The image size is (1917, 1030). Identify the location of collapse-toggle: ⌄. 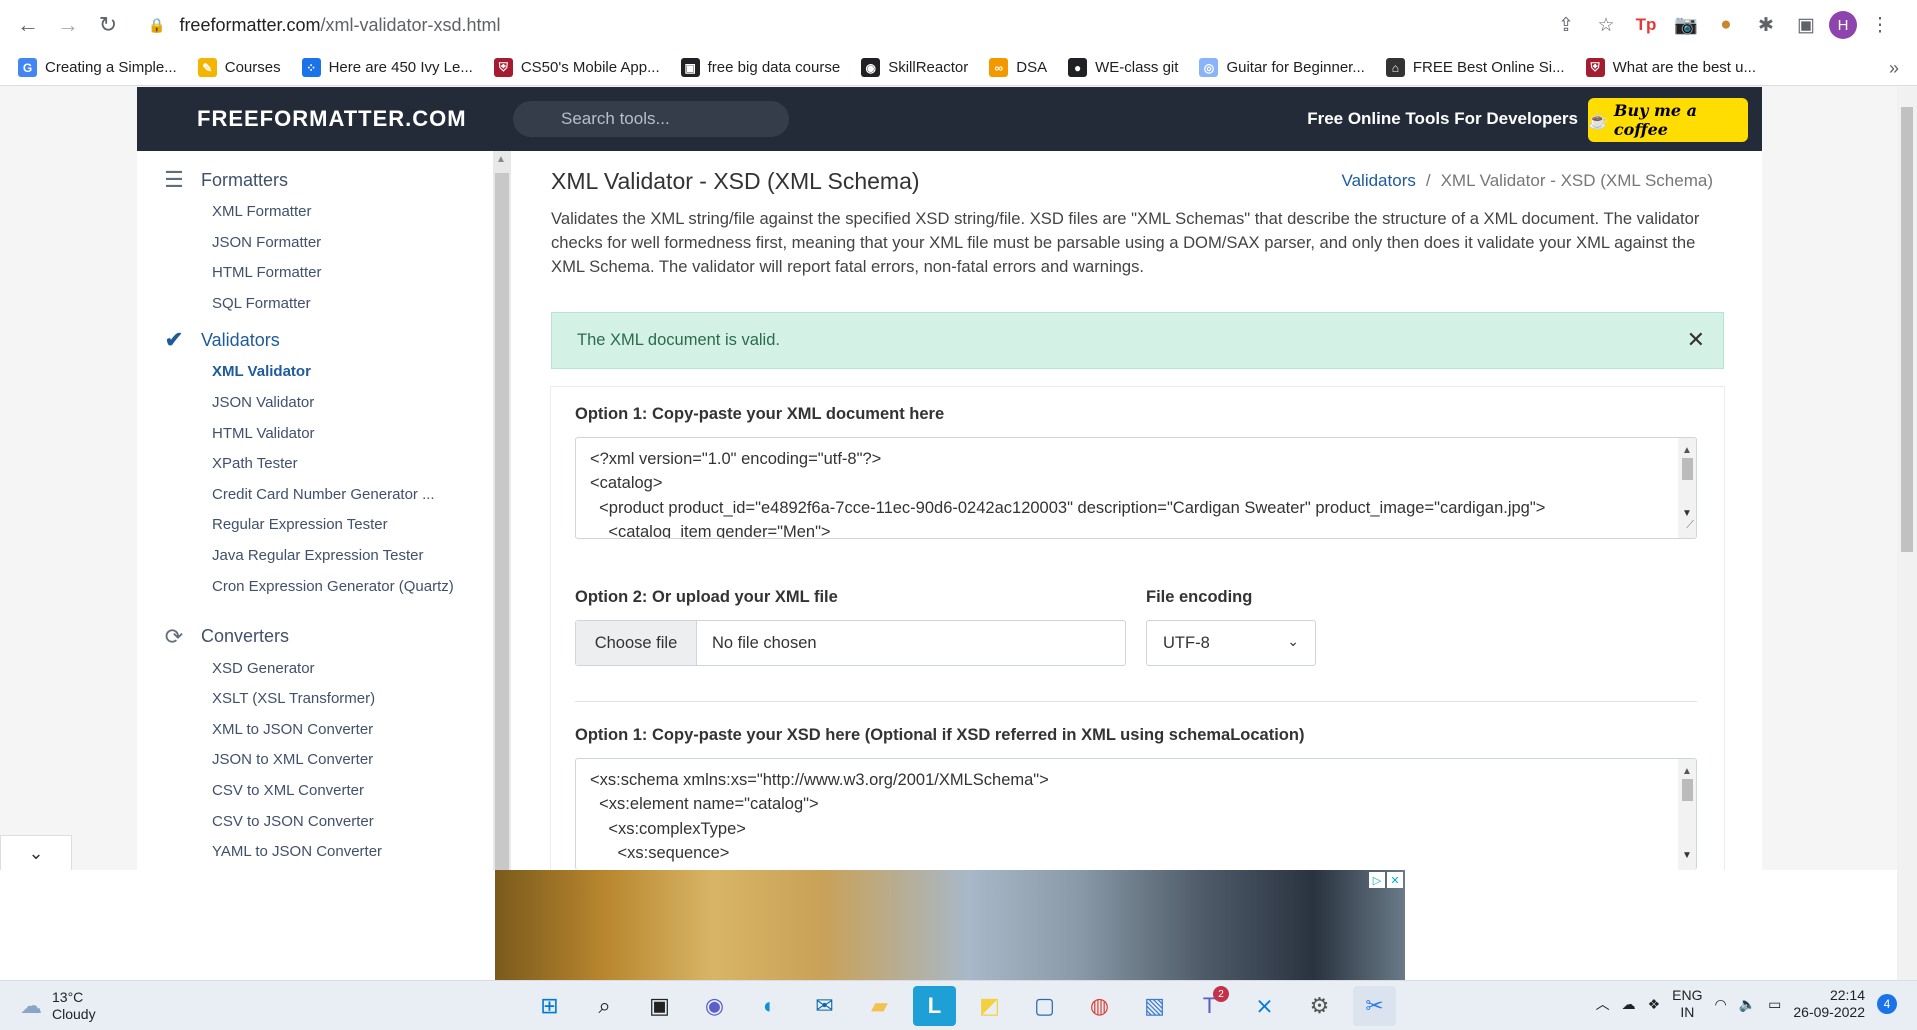
(36, 852).